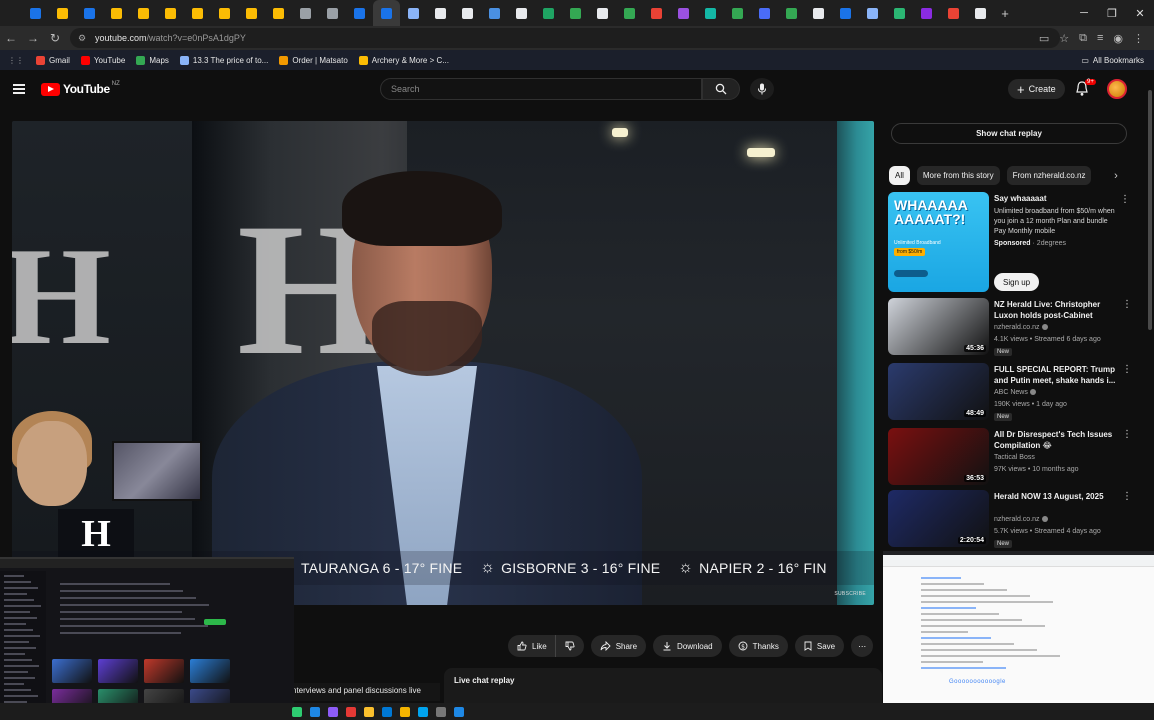  Describe the element at coordinates (569, 646) in the screenshot. I see `dislike-button` at that location.